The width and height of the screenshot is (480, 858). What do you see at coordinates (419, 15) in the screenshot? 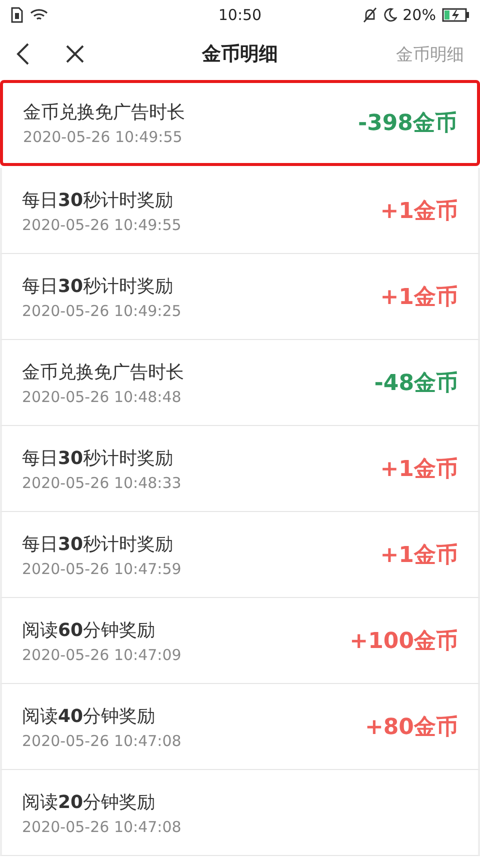
I see `battery-percent: 20%` at bounding box center [419, 15].